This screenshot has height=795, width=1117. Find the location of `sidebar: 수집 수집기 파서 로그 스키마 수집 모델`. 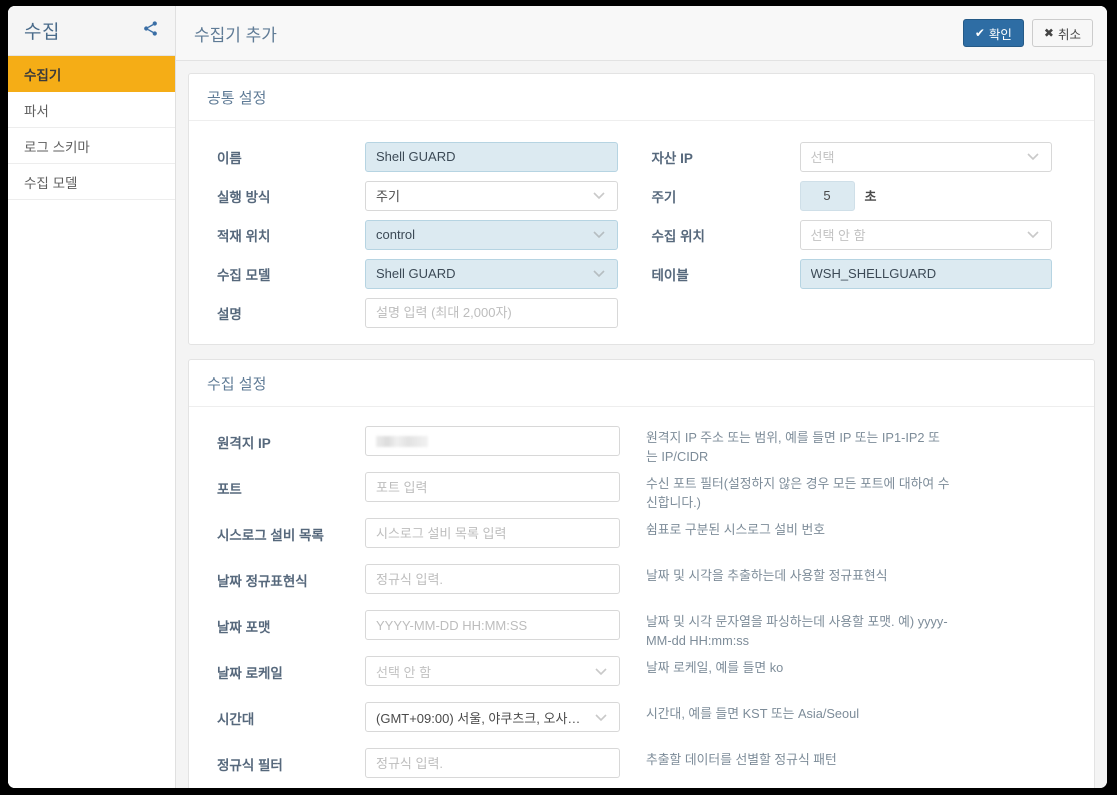

sidebar: 수집 수집기 파서 로그 스키마 수집 모델 is located at coordinates (92, 397).